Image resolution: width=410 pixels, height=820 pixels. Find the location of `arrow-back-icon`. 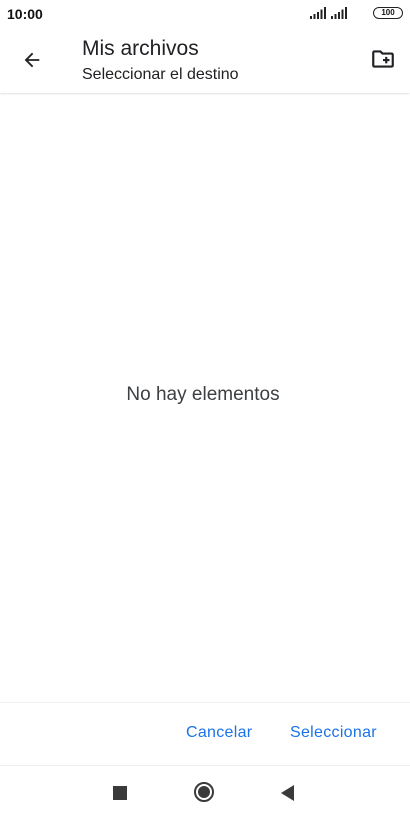

arrow-back-icon is located at coordinates (32, 62).